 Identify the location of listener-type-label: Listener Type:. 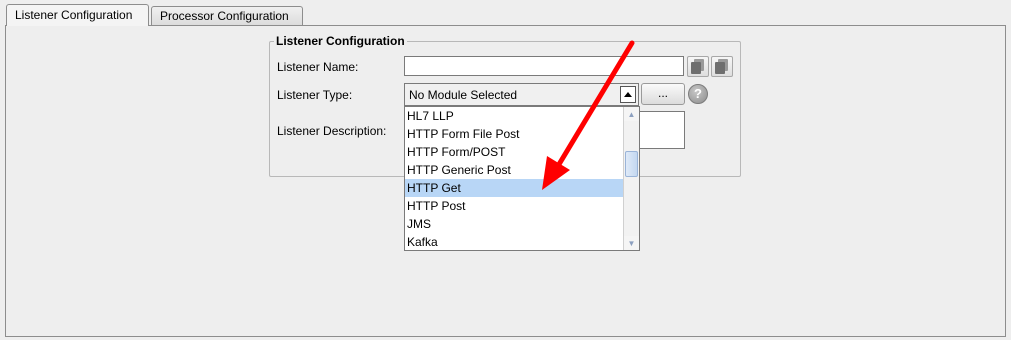
(315, 95).